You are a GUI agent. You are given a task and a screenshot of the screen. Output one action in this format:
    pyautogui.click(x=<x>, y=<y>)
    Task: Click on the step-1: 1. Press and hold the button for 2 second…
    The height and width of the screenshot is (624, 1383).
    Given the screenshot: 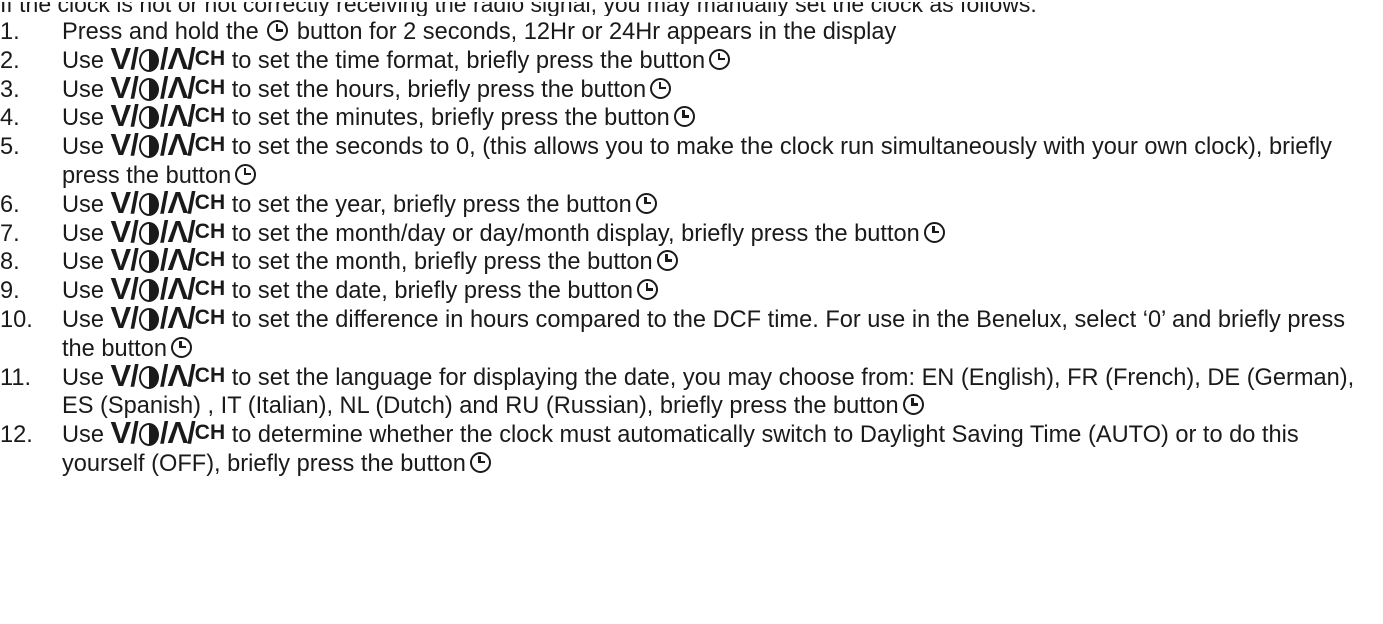 What is the action you would take?
    pyautogui.click(x=691, y=32)
    